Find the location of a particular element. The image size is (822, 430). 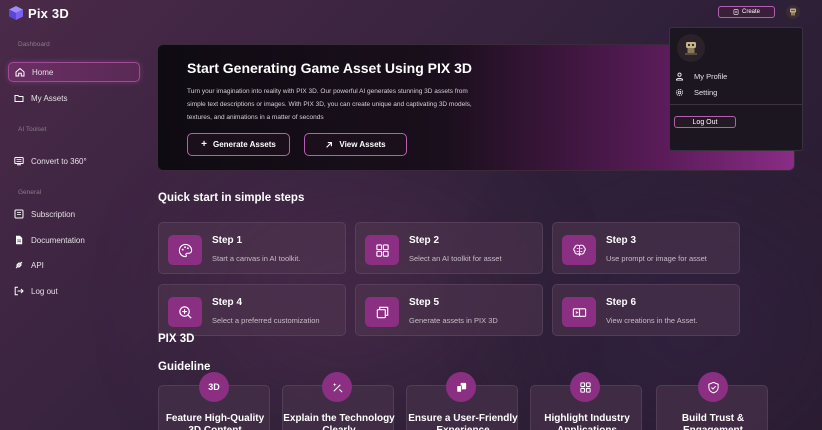

sidebar-item-label: My Assets is located at coordinates (49, 98).